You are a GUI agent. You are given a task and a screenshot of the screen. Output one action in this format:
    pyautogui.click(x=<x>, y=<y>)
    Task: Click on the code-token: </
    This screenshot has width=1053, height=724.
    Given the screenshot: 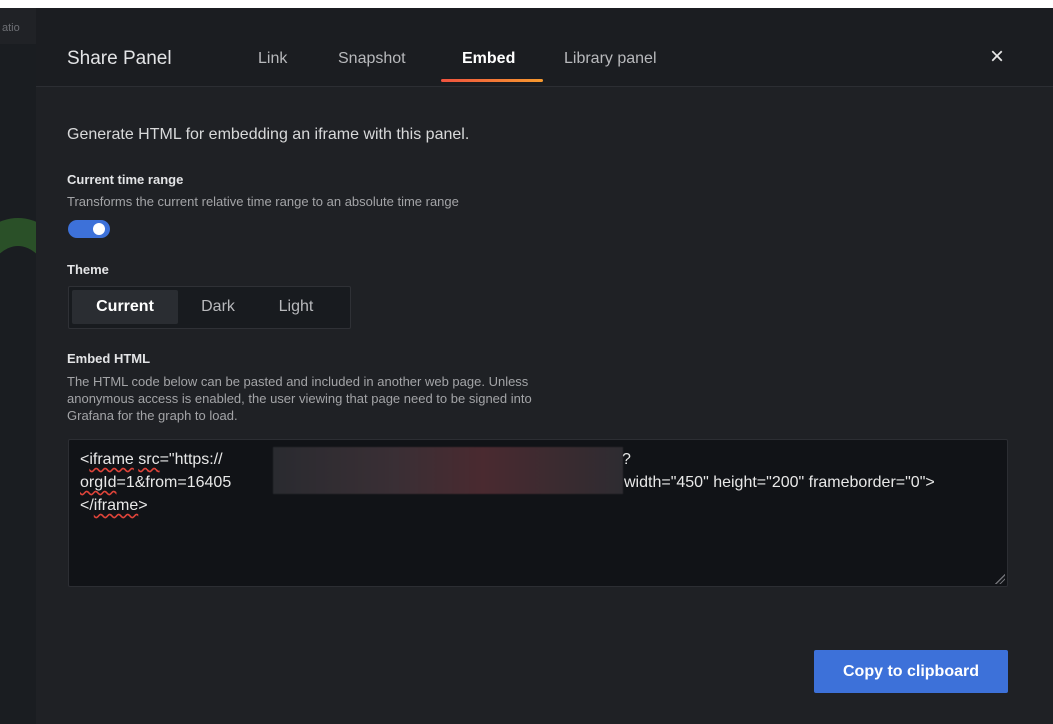 What is the action you would take?
    pyautogui.click(x=87, y=505)
    